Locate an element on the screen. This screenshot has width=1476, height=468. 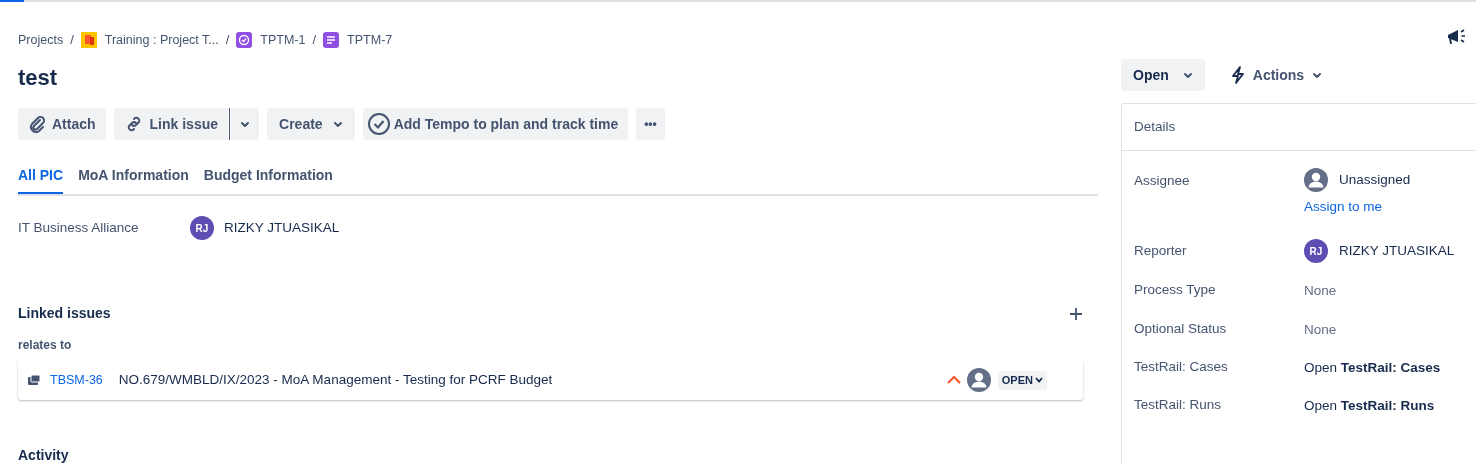
issue-card: TBSM-36 NO.679/WMBLD/IX/2023 - MoA Management - Testing for PCRF Budget OPEN is located at coordinates (550, 380).